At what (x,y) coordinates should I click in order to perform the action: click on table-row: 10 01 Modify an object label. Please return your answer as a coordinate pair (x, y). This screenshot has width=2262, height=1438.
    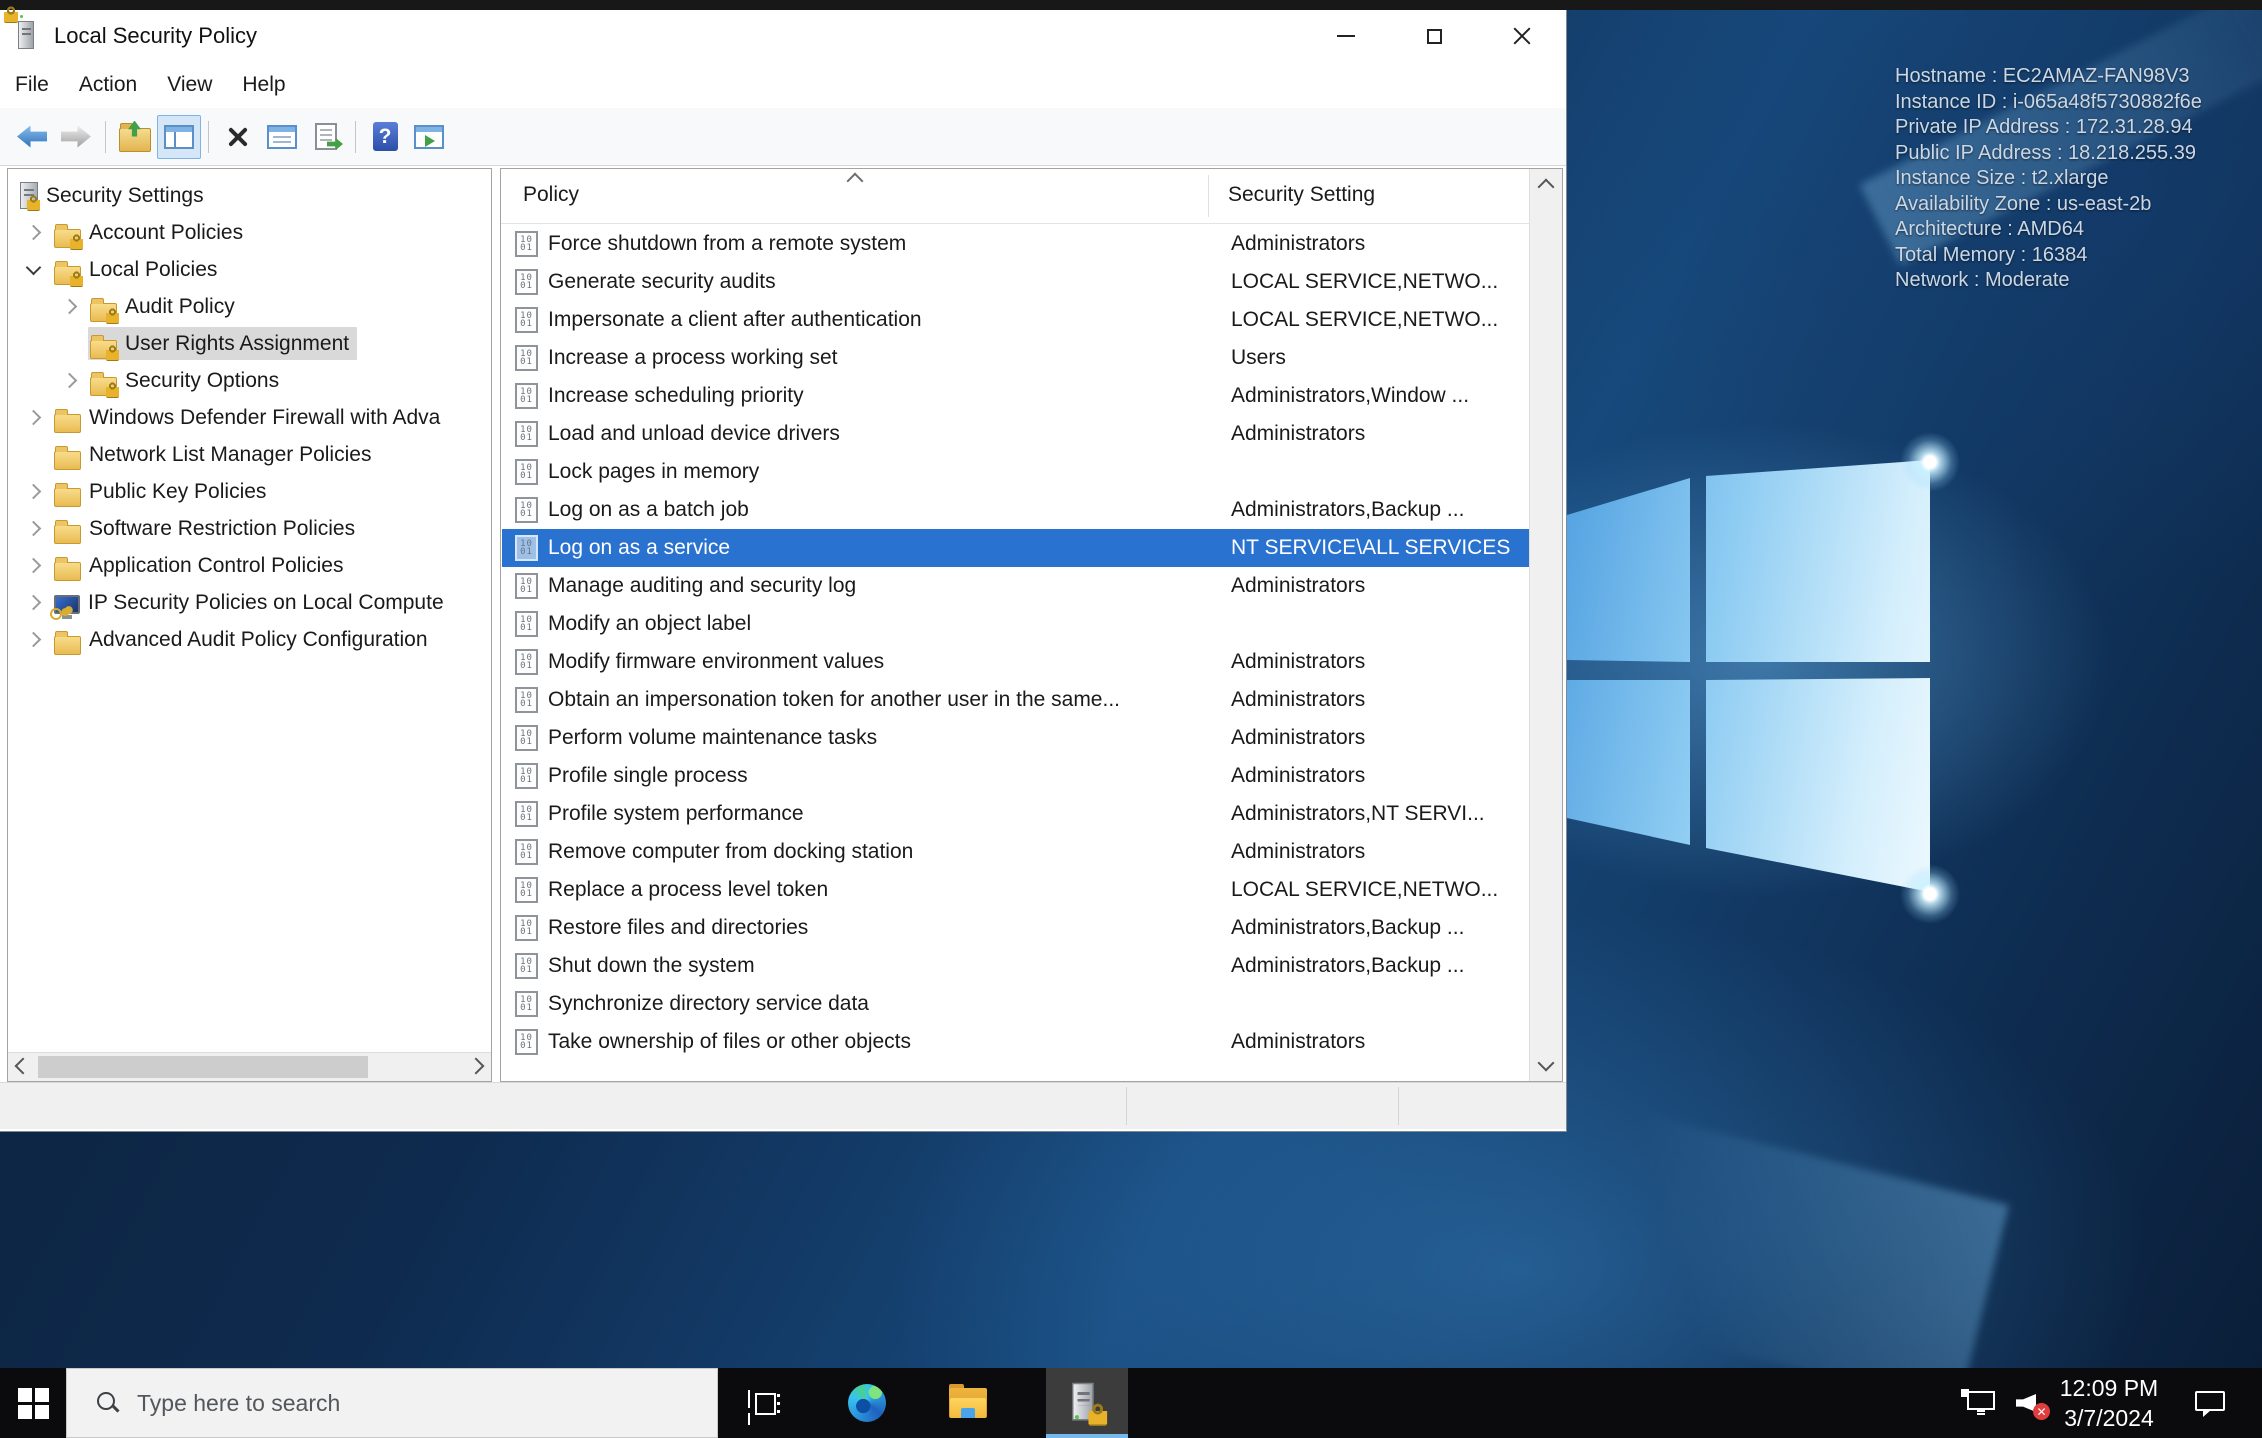
    Looking at the image, I should click on (1016, 624).